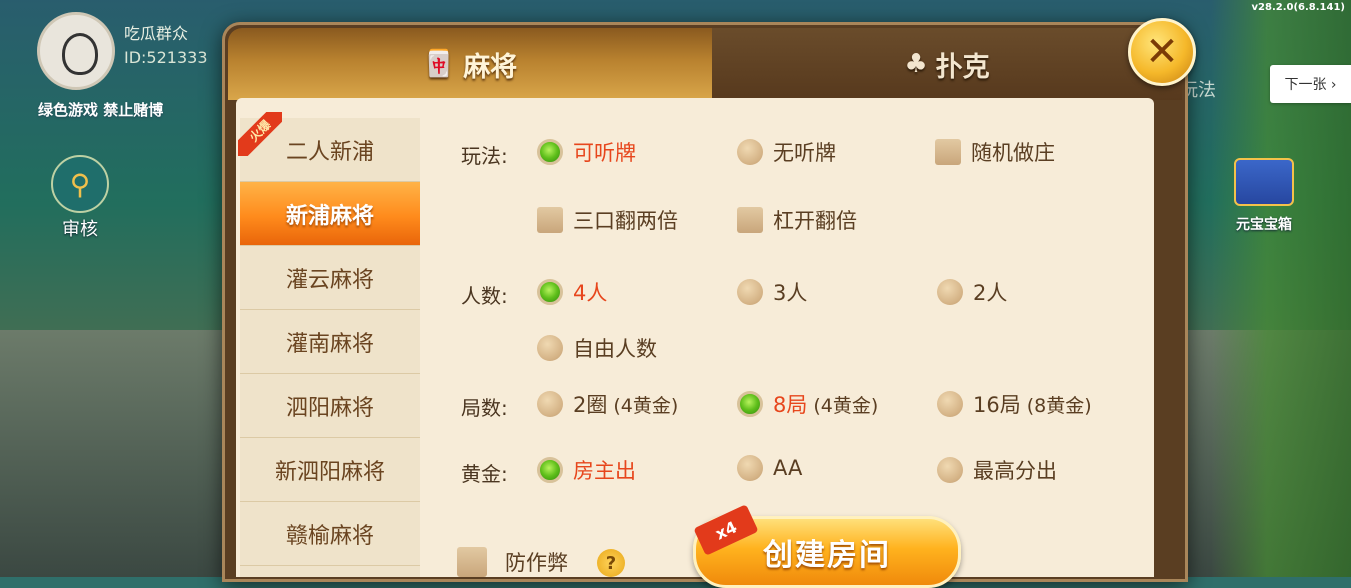 The image size is (1351, 588). What do you see at coordinates (1298, 7) in the screenshot?
I see `version-label: v28.2.0(6.8.141)` at bounding box center [1298, 7].